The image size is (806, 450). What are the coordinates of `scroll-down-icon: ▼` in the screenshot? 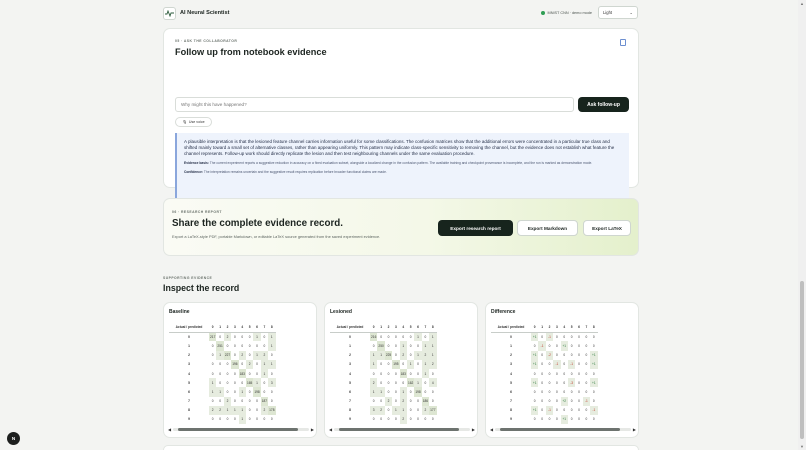 It's located at (802, 446).